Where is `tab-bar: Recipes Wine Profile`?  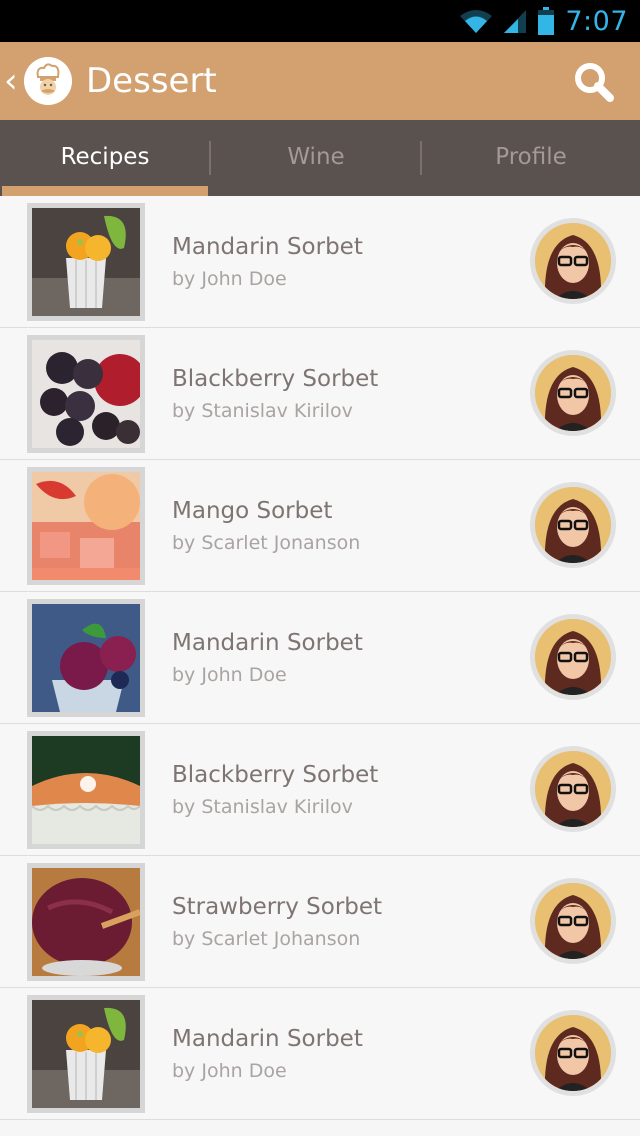
tab-bar: Recipes Wine Profile is located at coordinates (320, 158).